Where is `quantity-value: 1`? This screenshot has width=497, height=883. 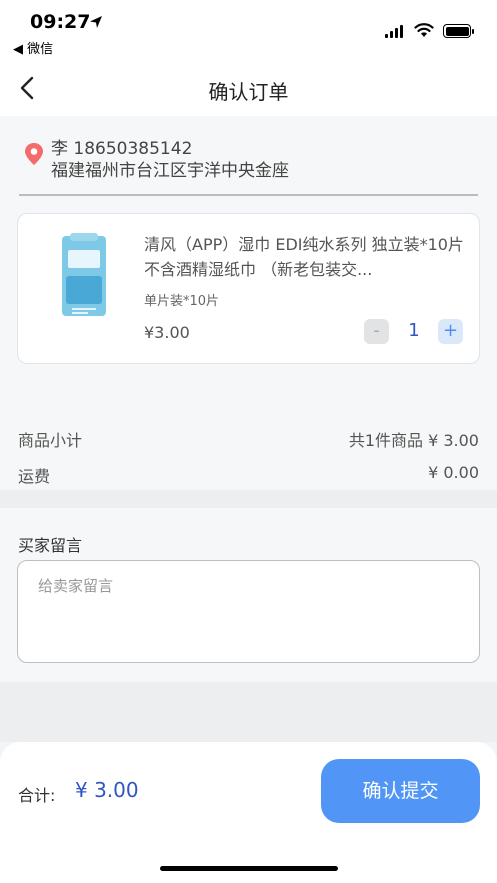 quantity-value: 1 is located at coordinates (414, 330).